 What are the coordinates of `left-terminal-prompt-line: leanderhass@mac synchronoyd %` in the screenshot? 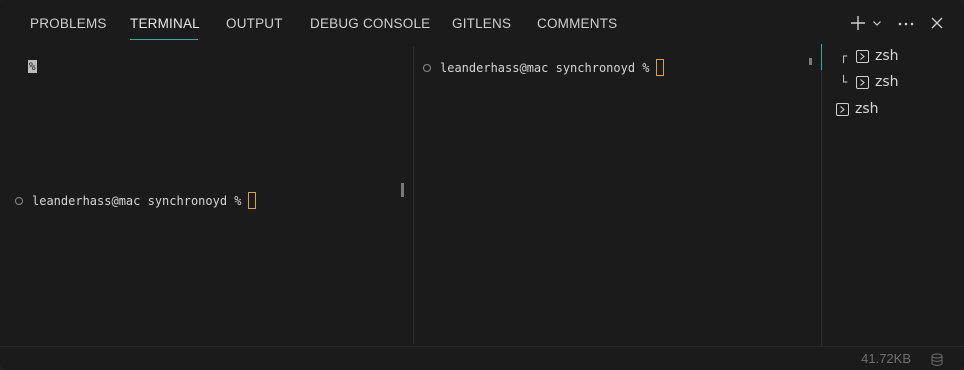 It's located at (135, 200).